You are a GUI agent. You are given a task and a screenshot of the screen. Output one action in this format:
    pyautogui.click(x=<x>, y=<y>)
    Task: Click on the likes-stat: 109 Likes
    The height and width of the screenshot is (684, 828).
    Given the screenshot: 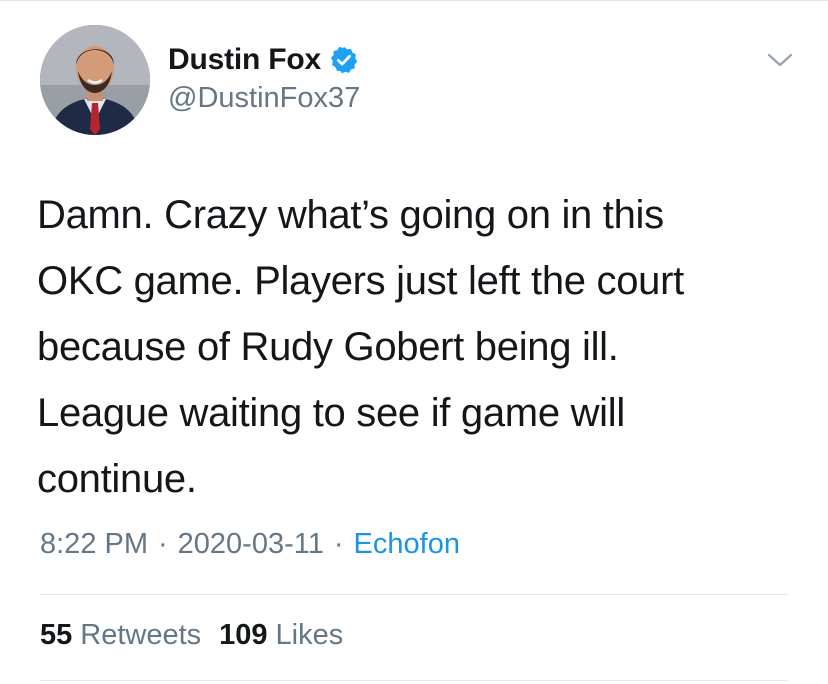 What is the action you would take?
    pyautogui.click(x=281, y=635)
    